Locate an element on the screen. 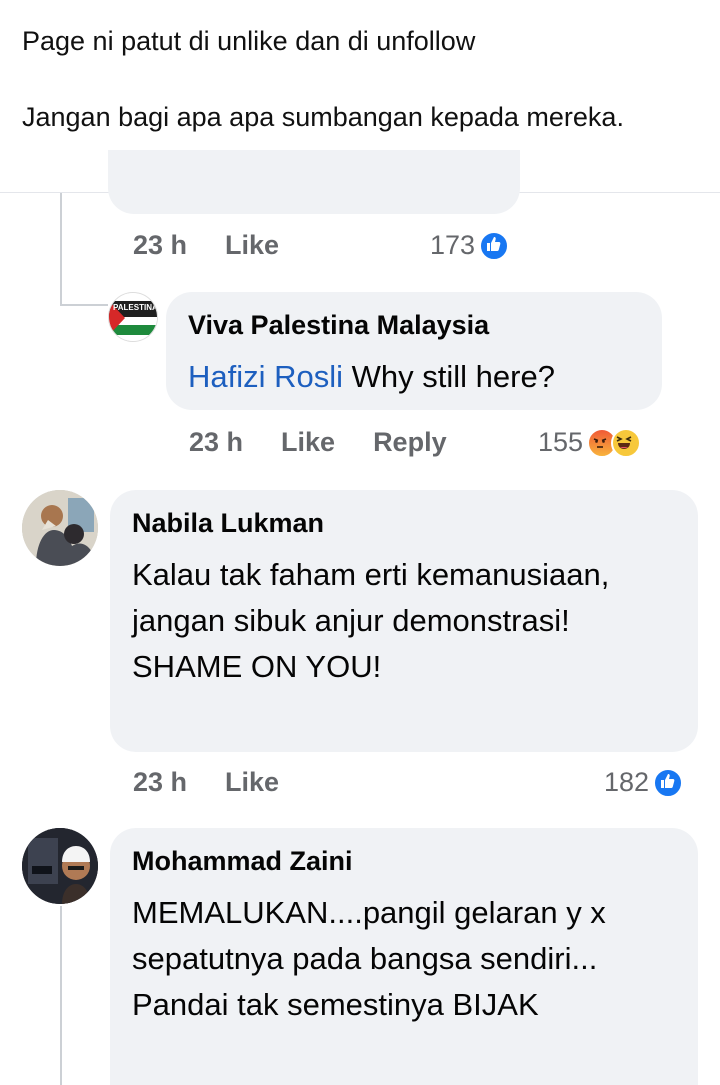  comment-bubble-partial is located at coordinates (314, 182).